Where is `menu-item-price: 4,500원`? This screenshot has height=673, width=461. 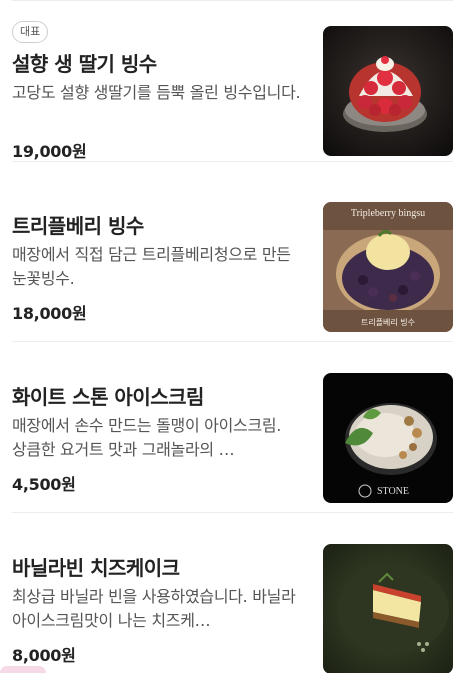 menu-item-price: 4,500원 is located at coordinates (44, 484).